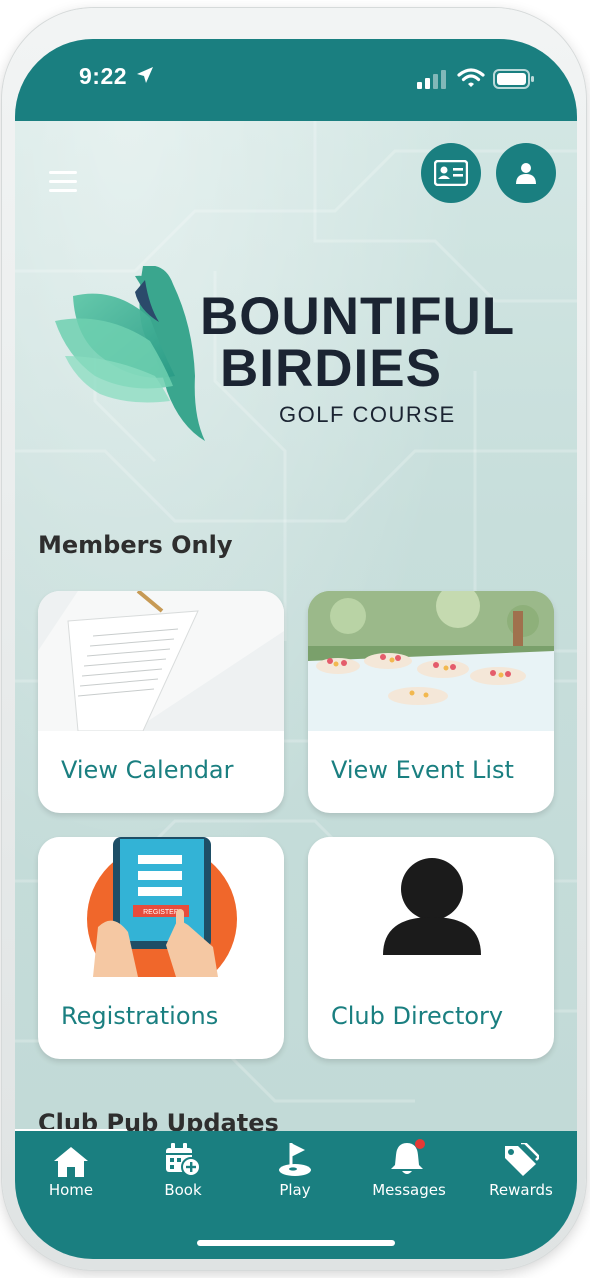 This screenshot has width=590, height=1278. Describe the element at coordinates (431, 907) in the screenshot. I see `person-silhouette-icon` at that location.